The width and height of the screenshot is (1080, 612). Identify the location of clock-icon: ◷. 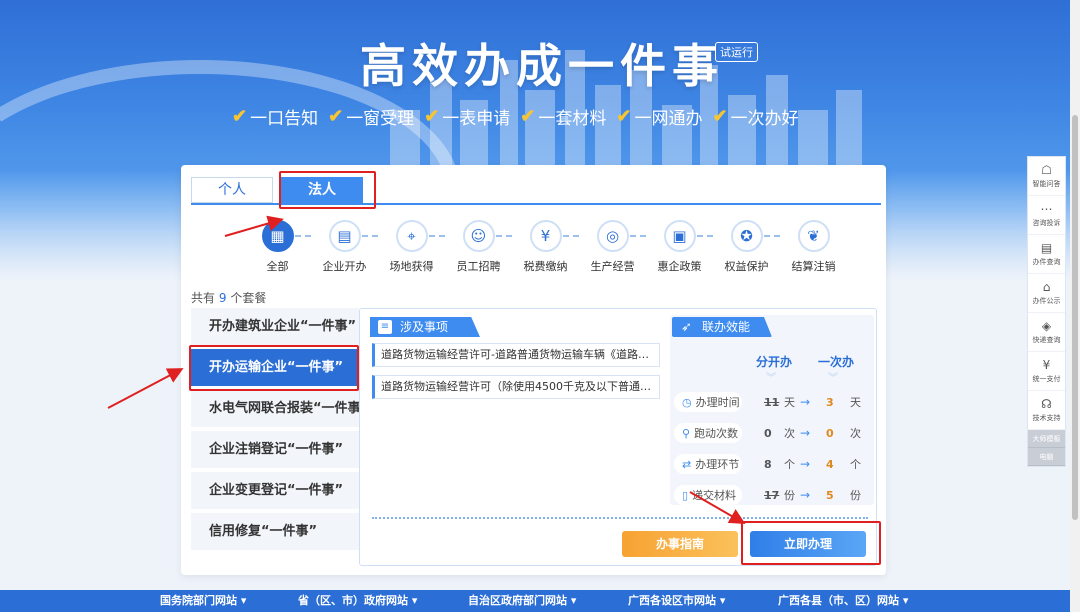
(687, 402).